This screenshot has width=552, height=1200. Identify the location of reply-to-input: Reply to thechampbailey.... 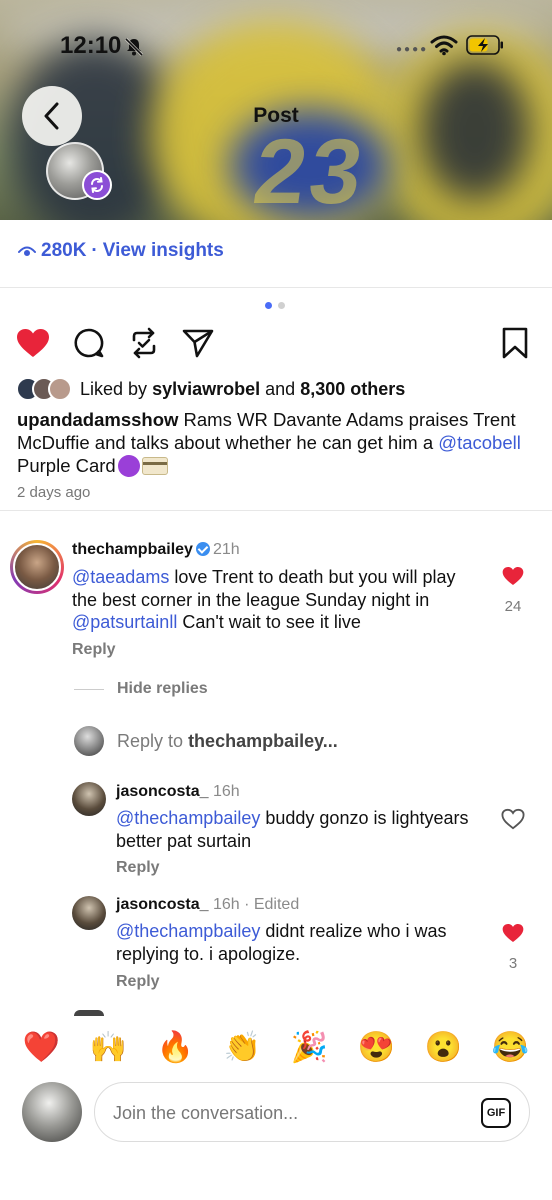
(206, 741).